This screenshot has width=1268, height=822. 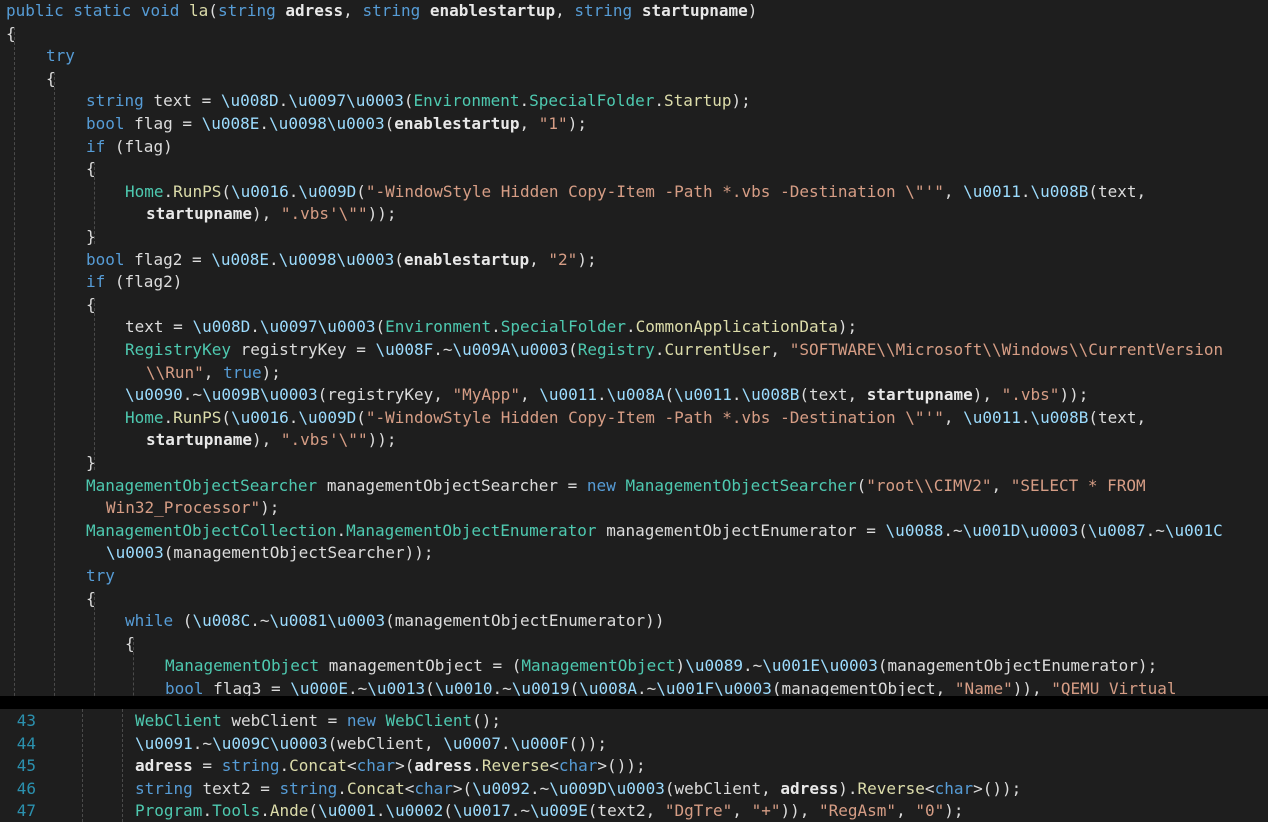 What do you see at coordinates (100, 146) in the screenshot?
I see `code-token: if` at bounding box center [100, 146].